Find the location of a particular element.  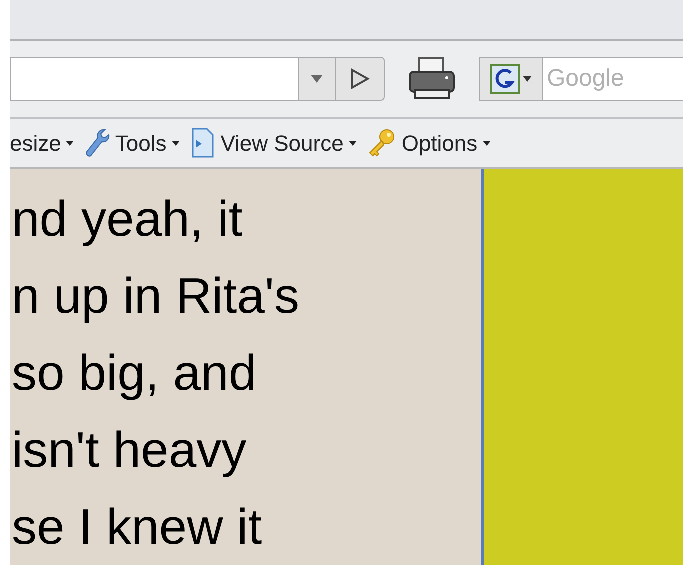

key-icon is located at coordinates (381, 143).